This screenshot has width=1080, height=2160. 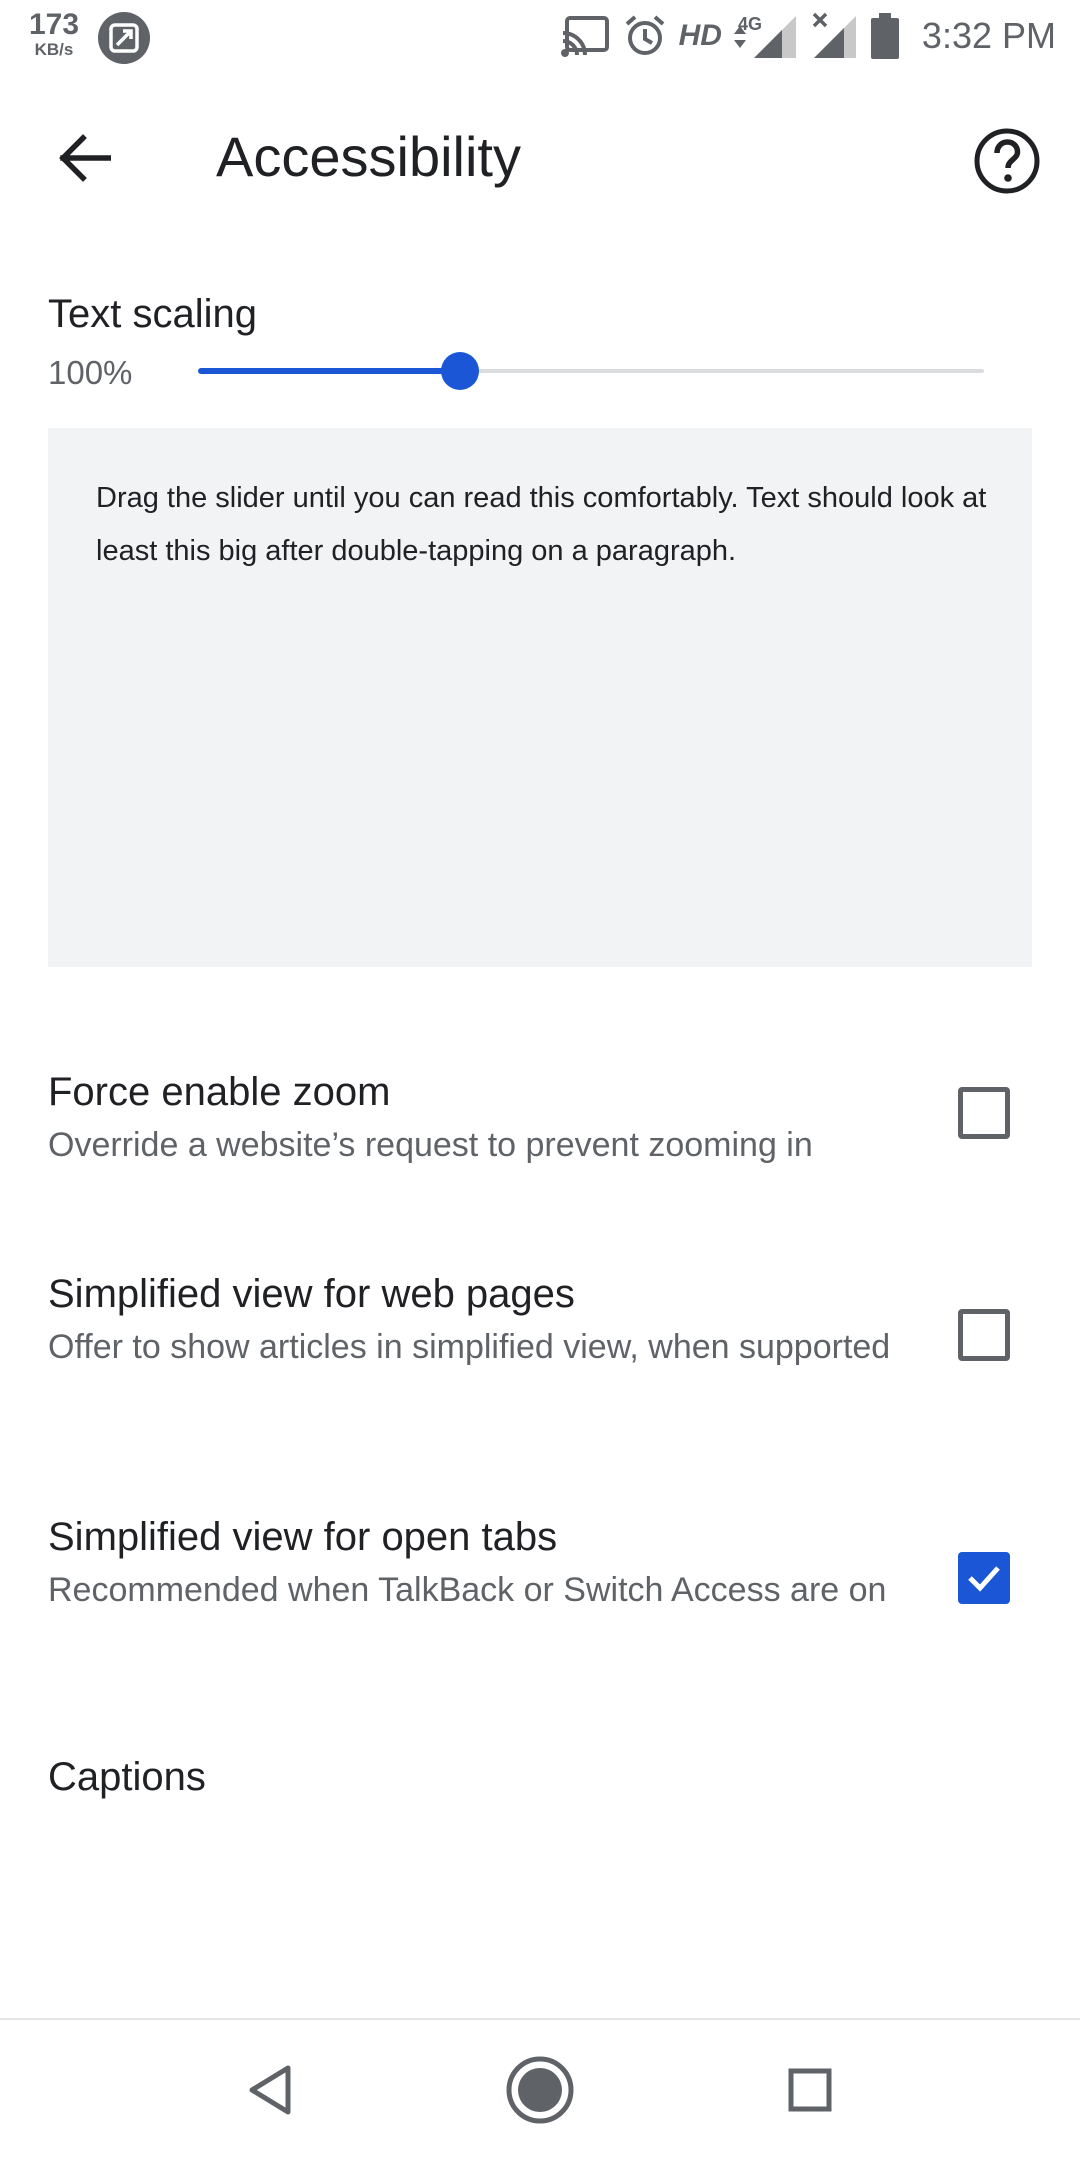 What do you see at coordinates (303, 1537) in the screenshot?
I see `pref-title: Simplified view for open tabs` at bounding box center [303, 1537].